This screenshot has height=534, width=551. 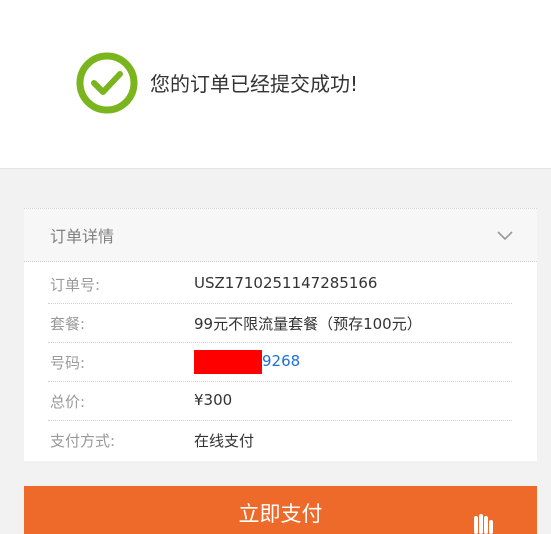 What do you see at coordinates (224, 441) in the screenshot?
I see `payment-method-value: 在线支付` at bounding box center [224, 441].